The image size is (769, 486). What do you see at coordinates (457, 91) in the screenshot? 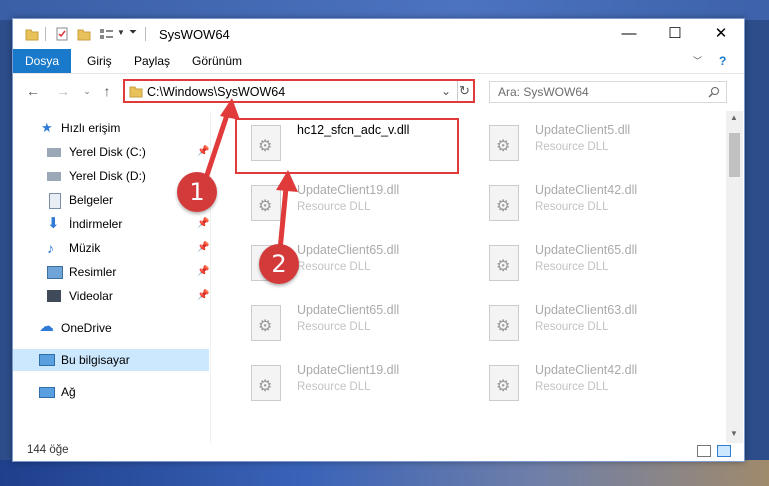
I see `address-separator` at bounding box center [457, 91].